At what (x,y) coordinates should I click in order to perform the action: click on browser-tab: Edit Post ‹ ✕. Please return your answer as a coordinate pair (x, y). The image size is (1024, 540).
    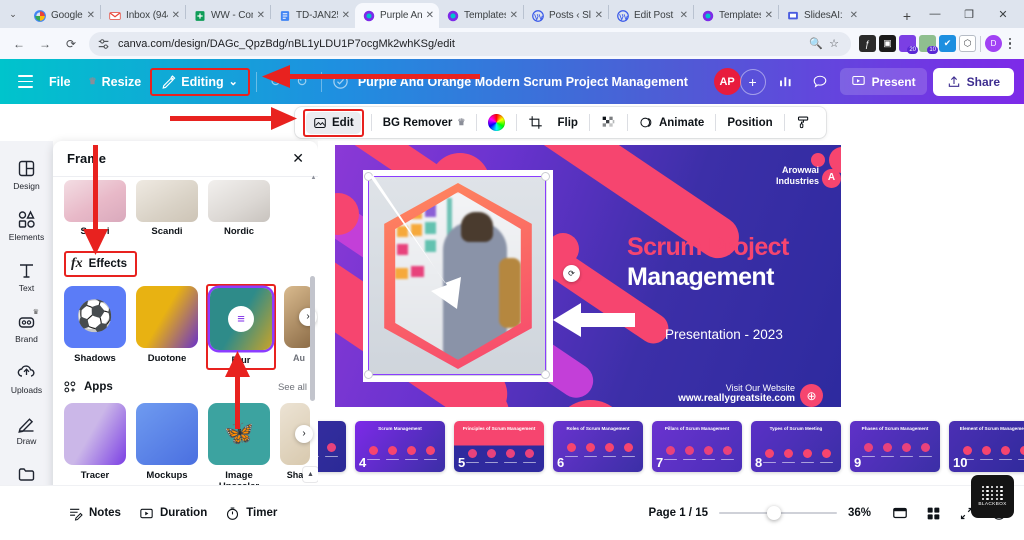
    Looking at the image, I should click on (651, 15).